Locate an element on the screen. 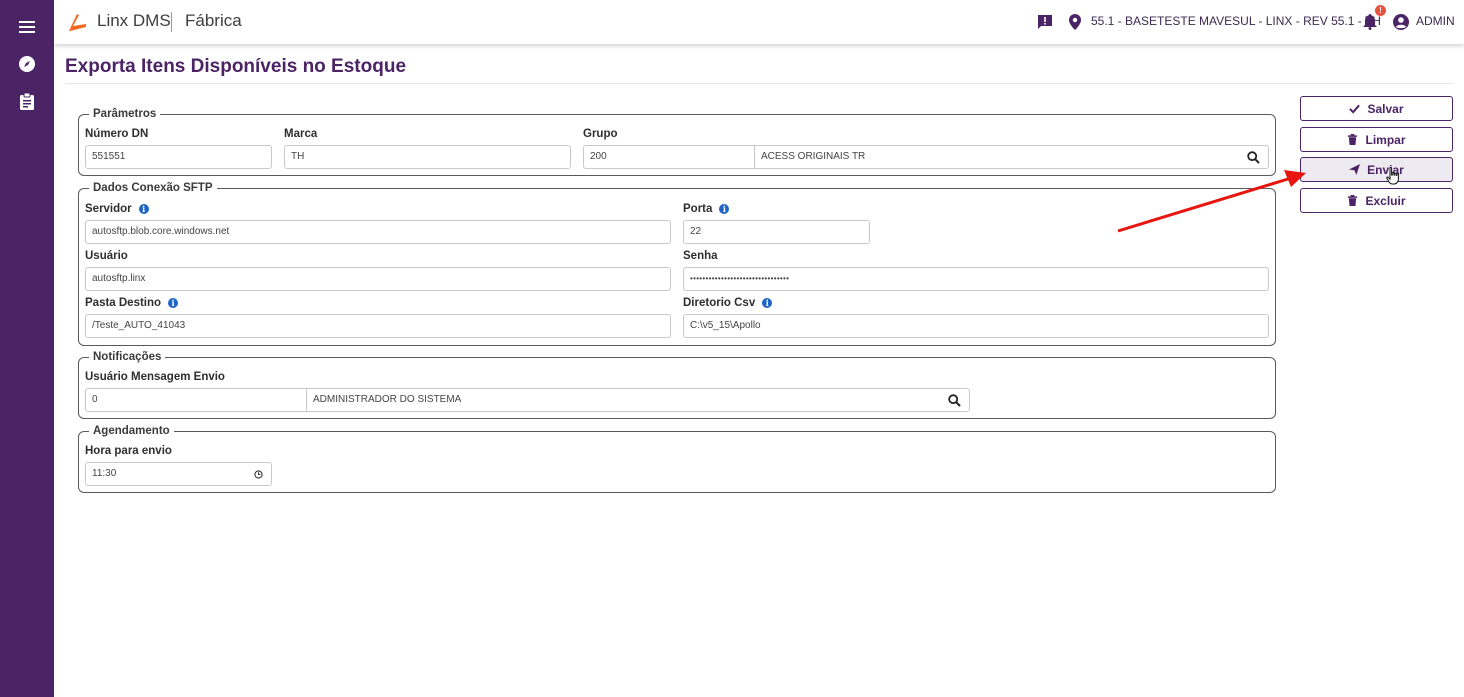 The width and height of the screenshot is (1464, 697). enviar-button: Enviar is located at coordinates (1376, 169).